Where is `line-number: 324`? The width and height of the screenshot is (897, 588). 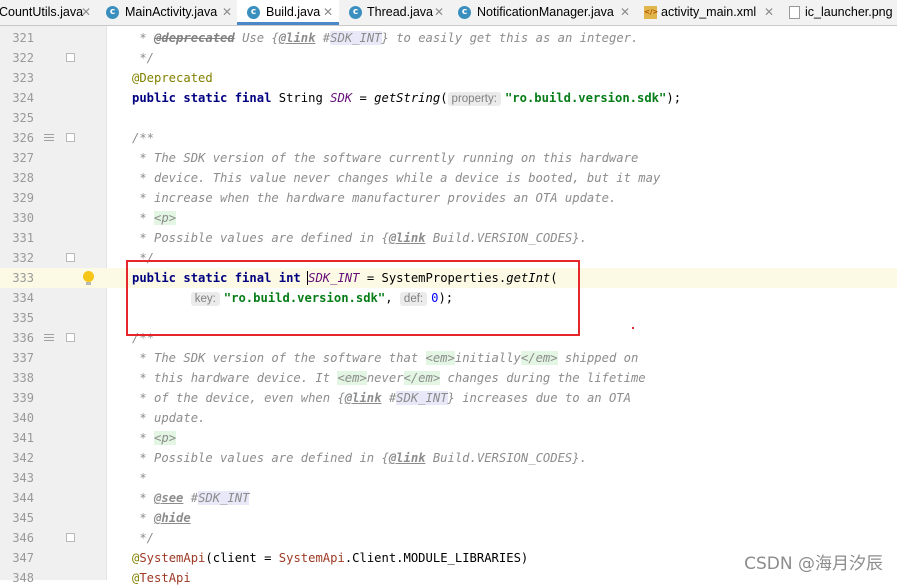 line-number: 324 is located at coordinates (23, 98).